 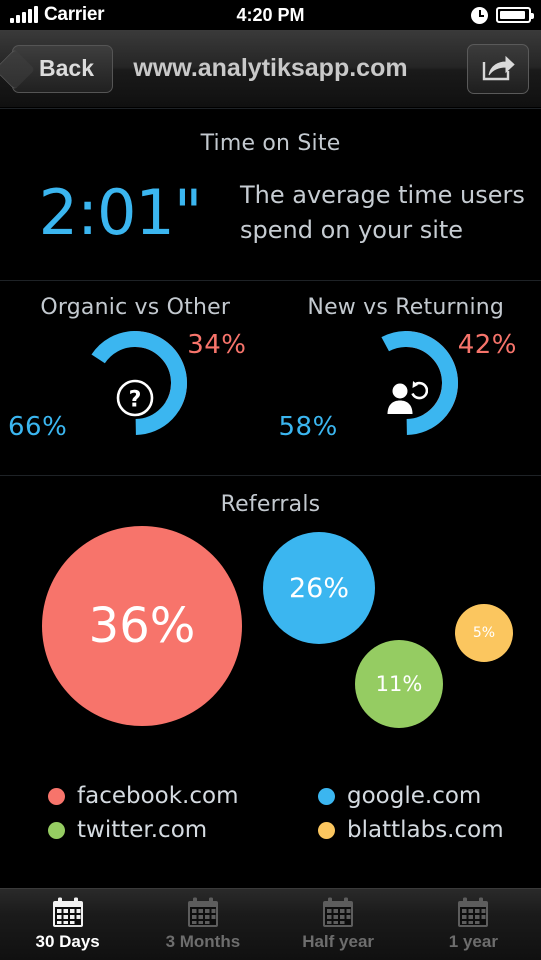 I want to click on tab-1-year: 1 year, so click(x=473, y=924).